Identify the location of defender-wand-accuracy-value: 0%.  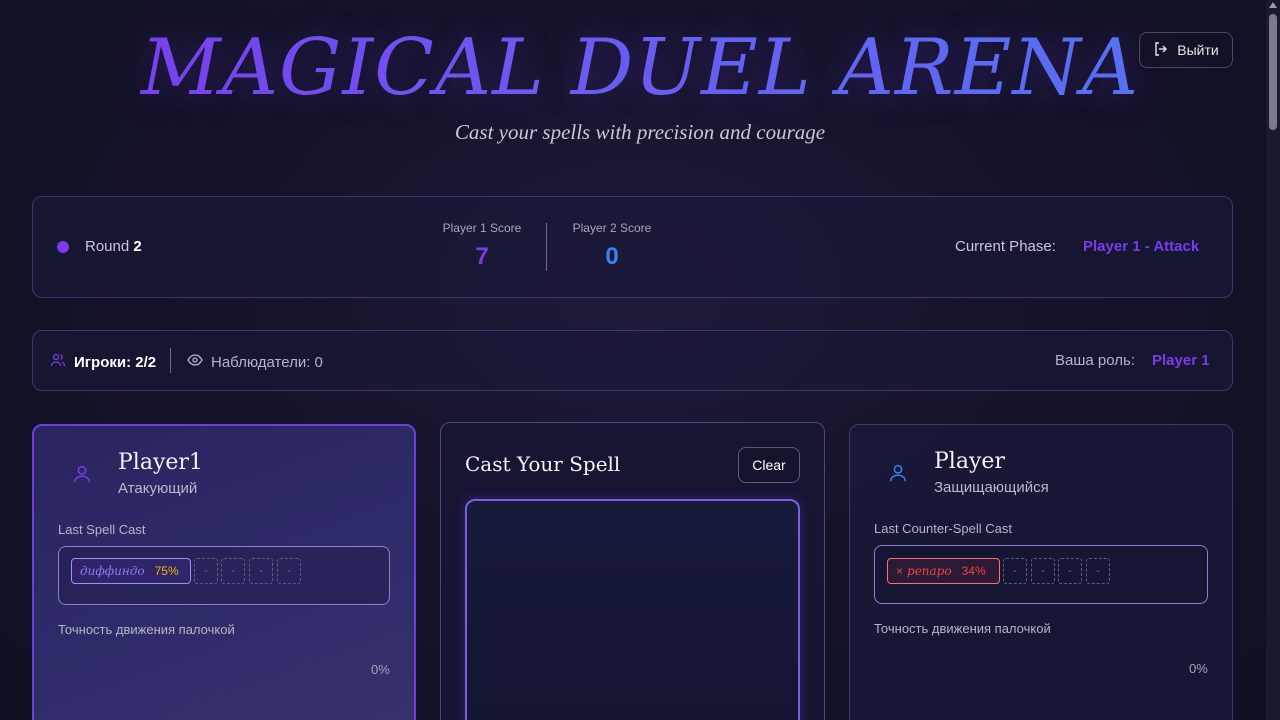
(1198, 668).